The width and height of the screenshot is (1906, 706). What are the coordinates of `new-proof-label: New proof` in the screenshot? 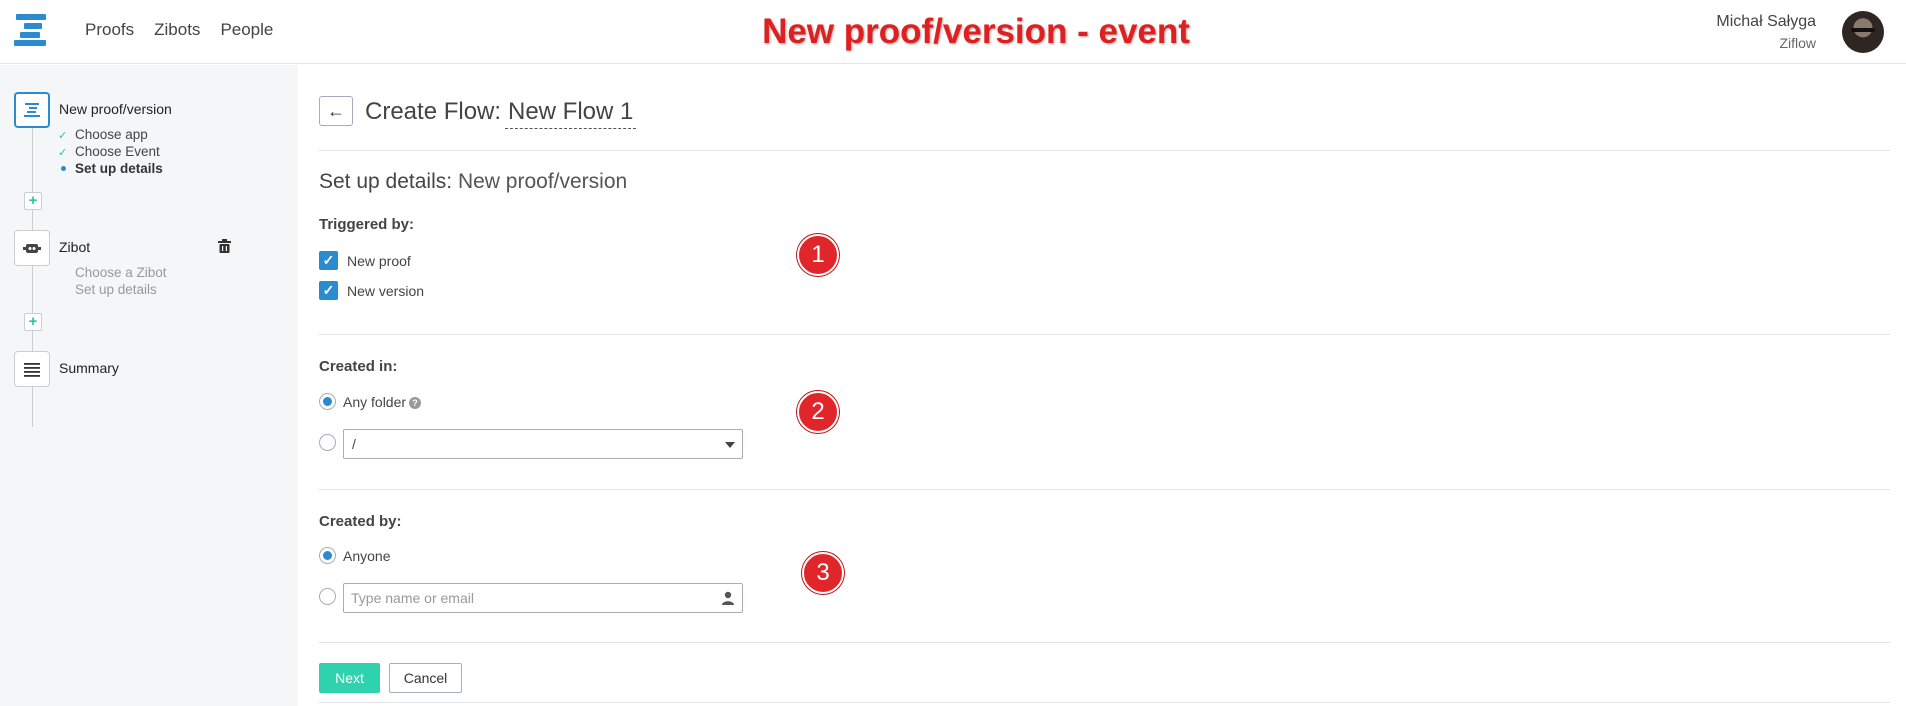 It's located at (379, 261).